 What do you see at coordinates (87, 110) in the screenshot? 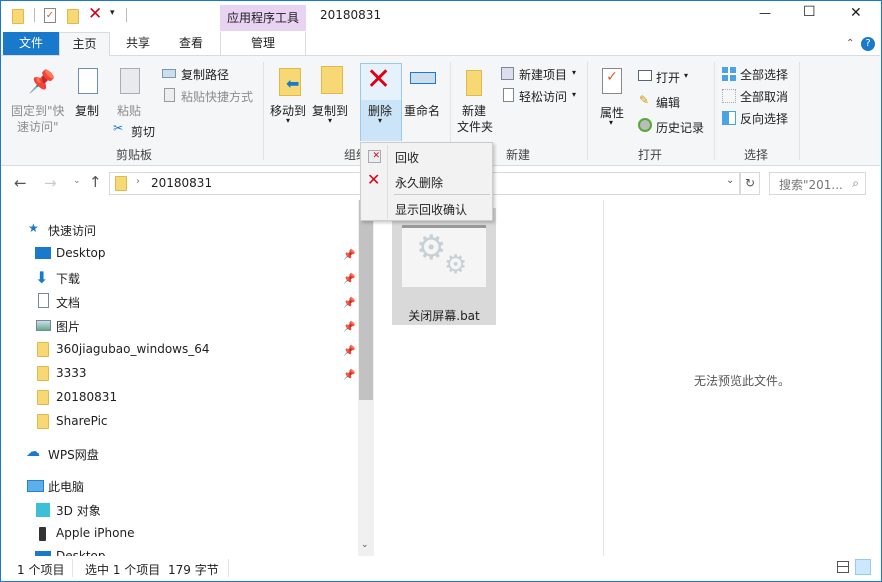
I see `copy-button: 复制` at bounding box center [87, 110].